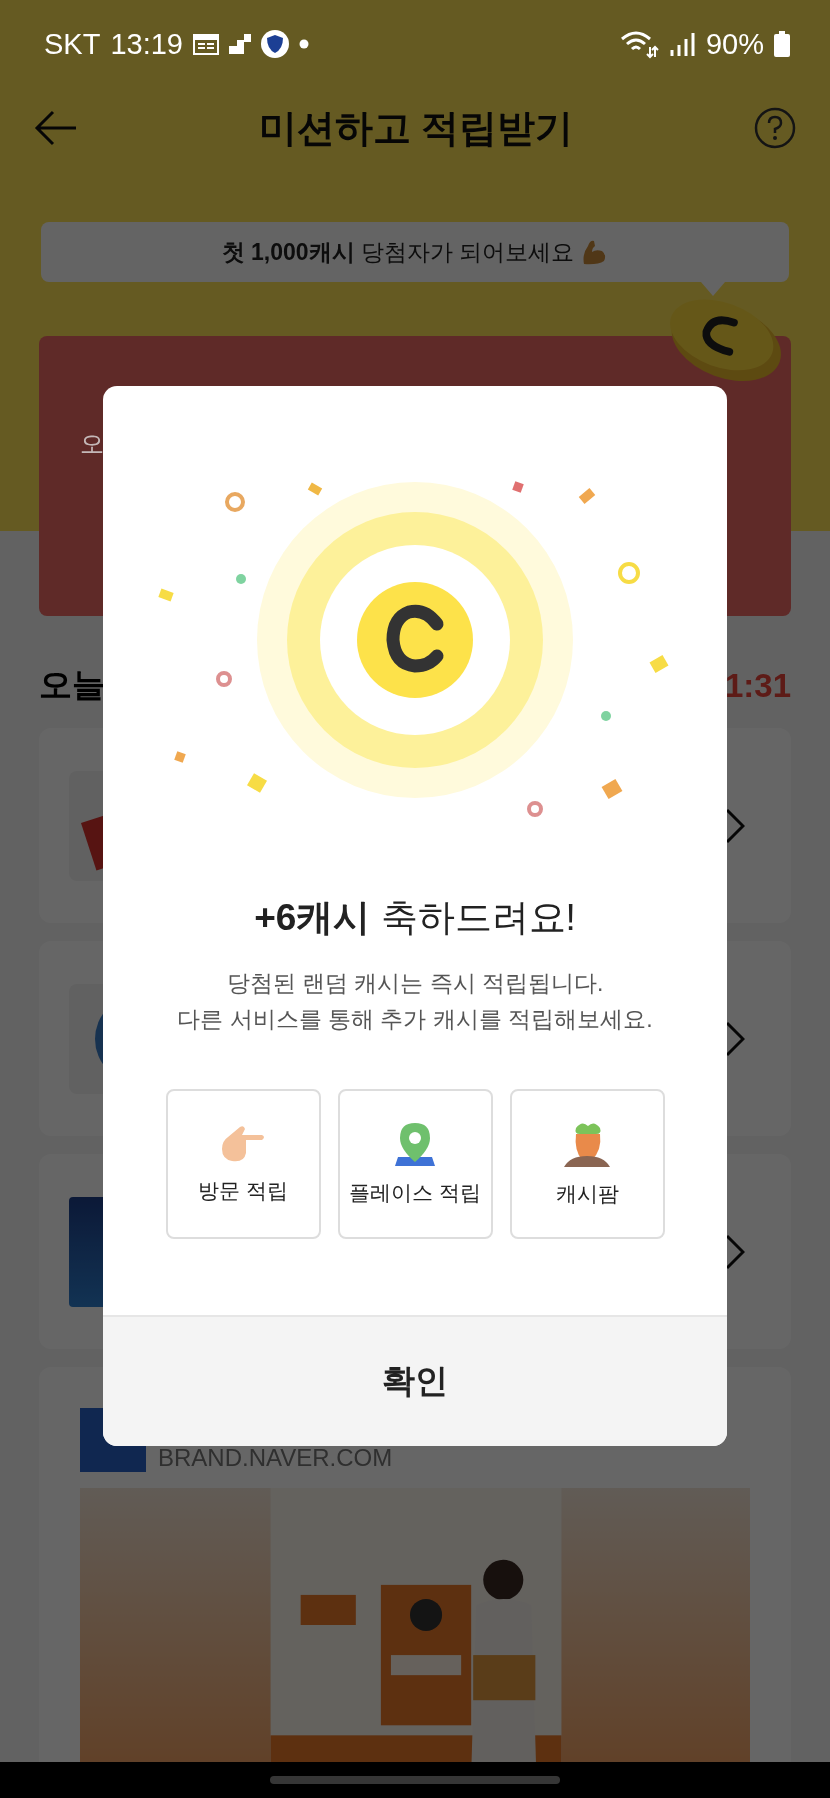 This screenshot has height=1798, width=830. I want to click on dialog-message: 당첨된 랜덤 캐시는 즉시 적립됩니다. 다른 서비스를 통해 추가 캐시를 적립해보세요., so click(415, 1001).